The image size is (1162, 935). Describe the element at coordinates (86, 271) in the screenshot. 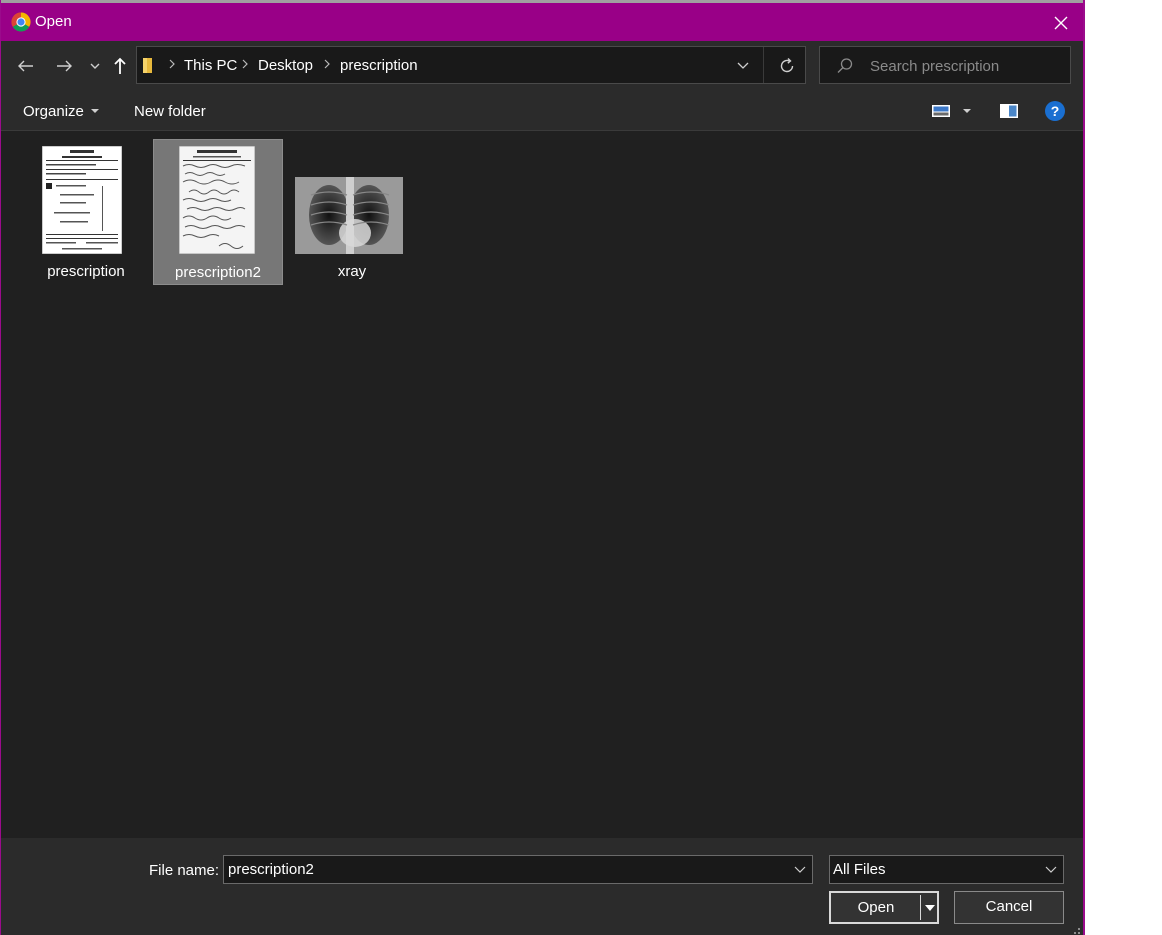

I see `file-name: prescription` at that location.